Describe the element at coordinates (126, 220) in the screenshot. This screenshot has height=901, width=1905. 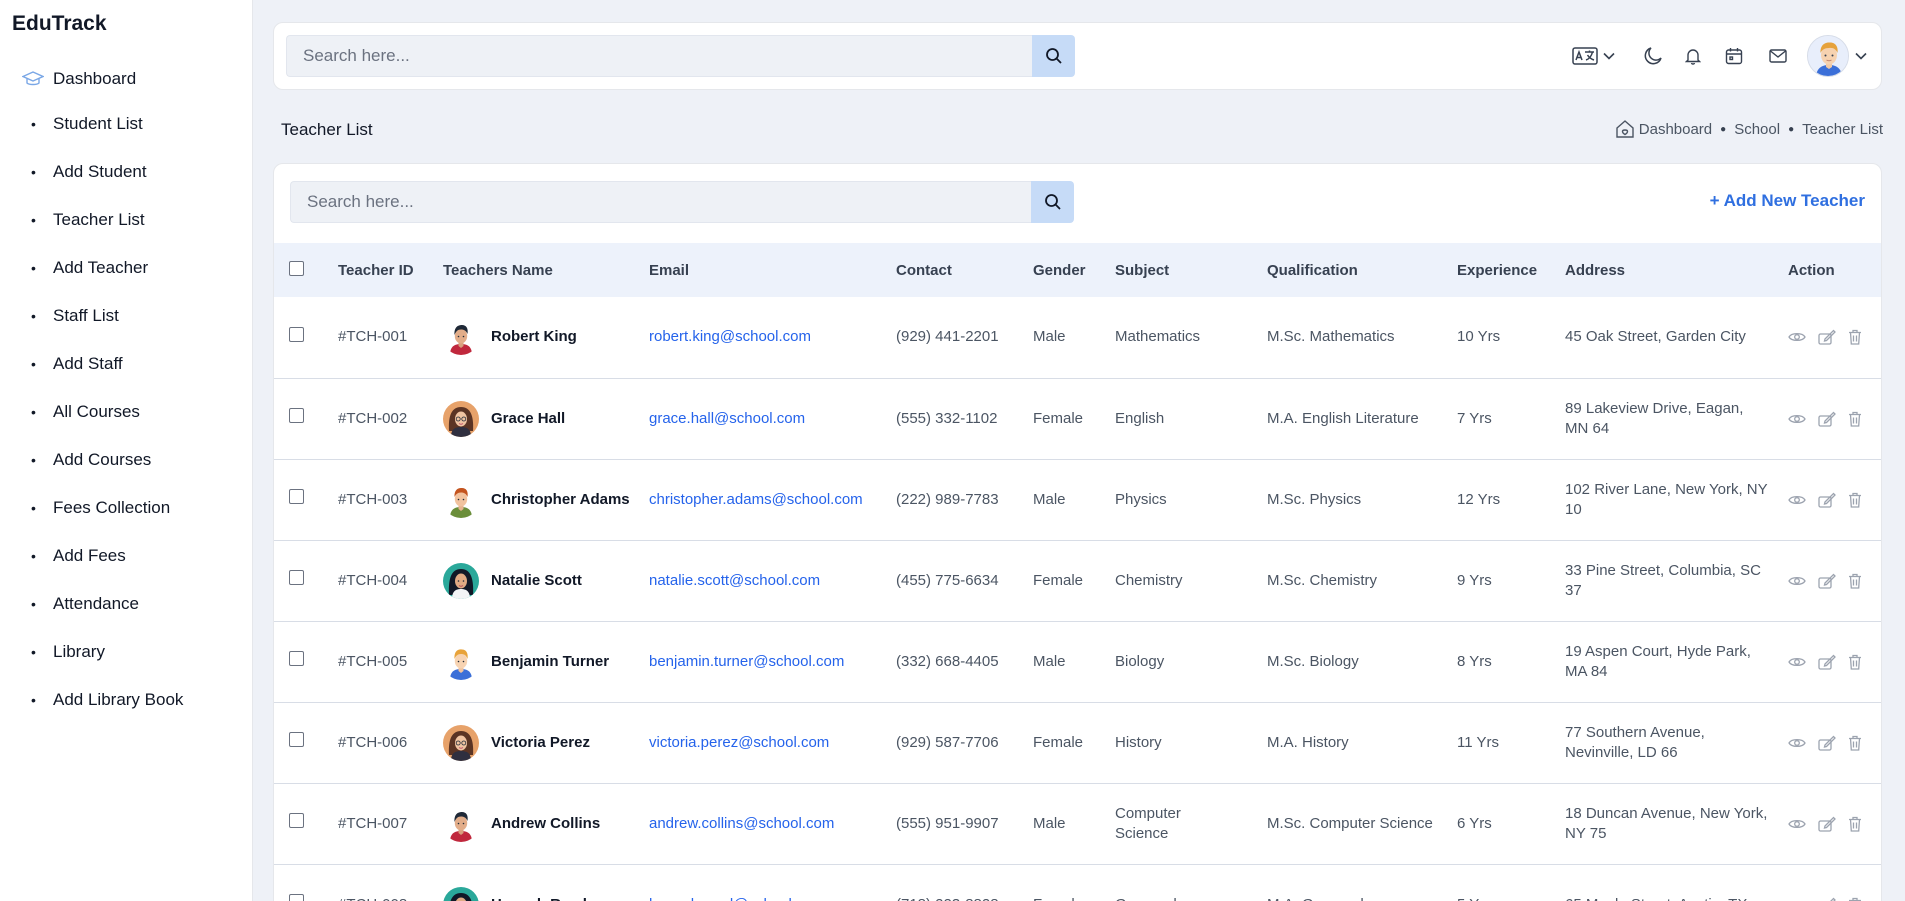
I see `sidebar-item-teacher-list: • Teacher List` at that location.